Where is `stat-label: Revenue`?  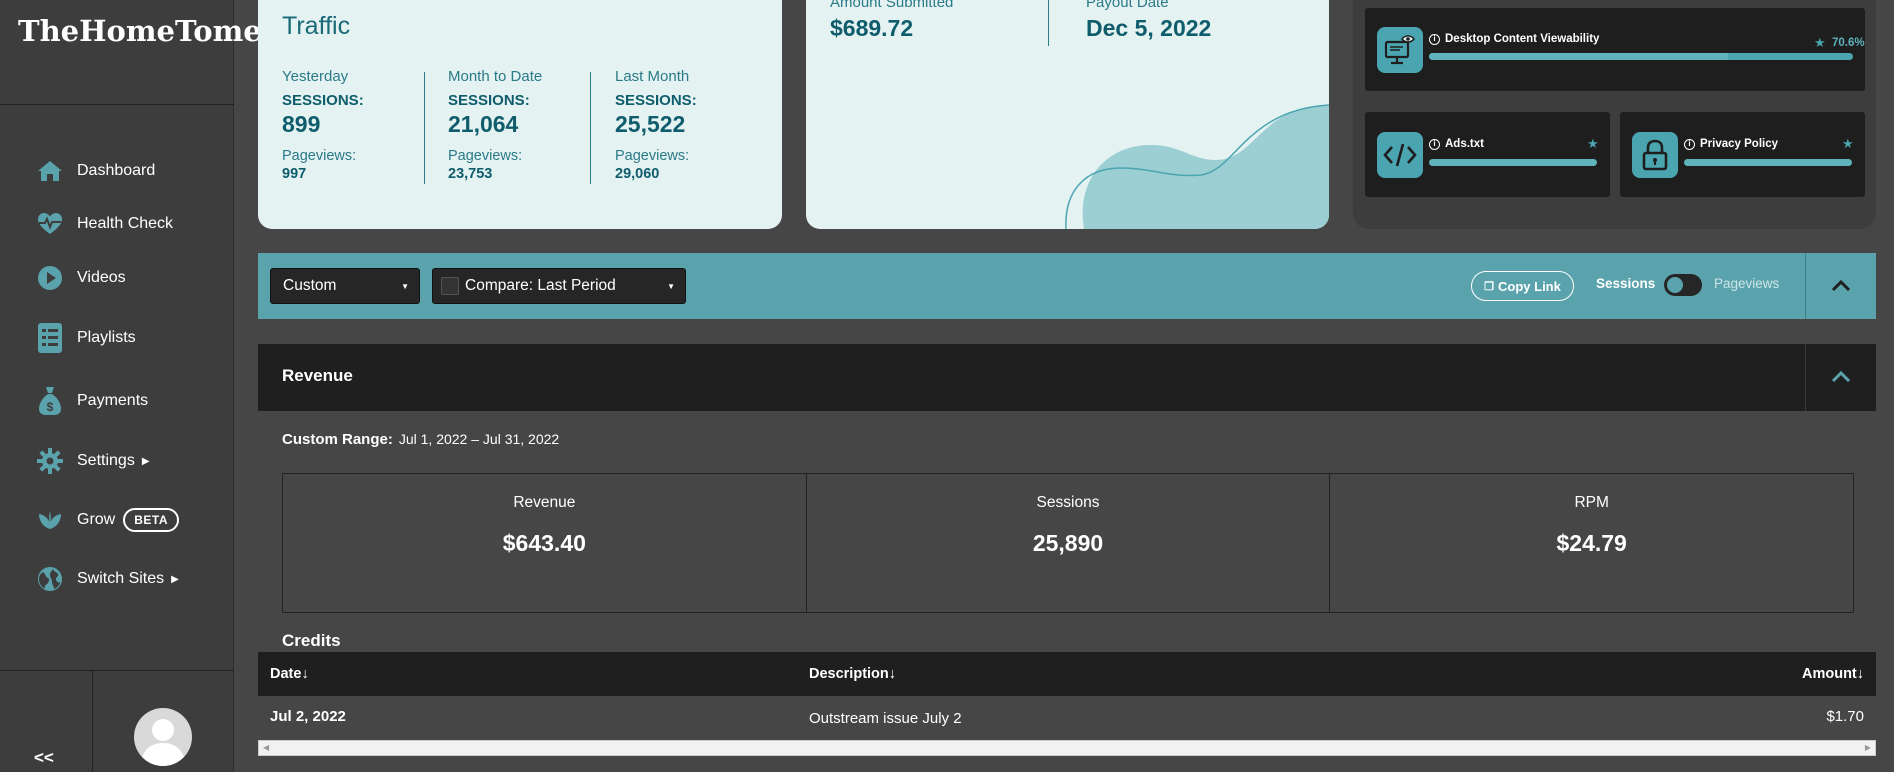 stat-label: Revenue is located at coordinates (544, 502).